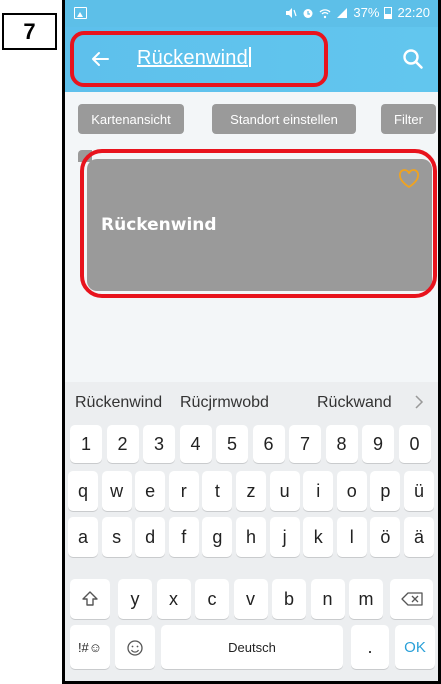 The height and width of the screenshot is (684, 441). Describe the element at coordinates (284, 119) in the screenshot. I see `chip-set-location: Standort einstellen` at that location.